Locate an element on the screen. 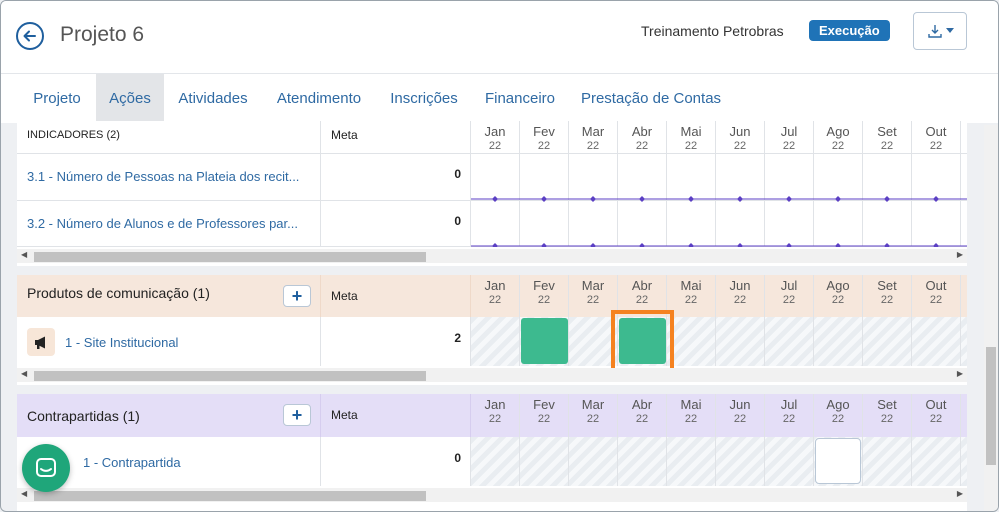 The image size is (999, 512). chat-button is located at coordinates (46, 468).